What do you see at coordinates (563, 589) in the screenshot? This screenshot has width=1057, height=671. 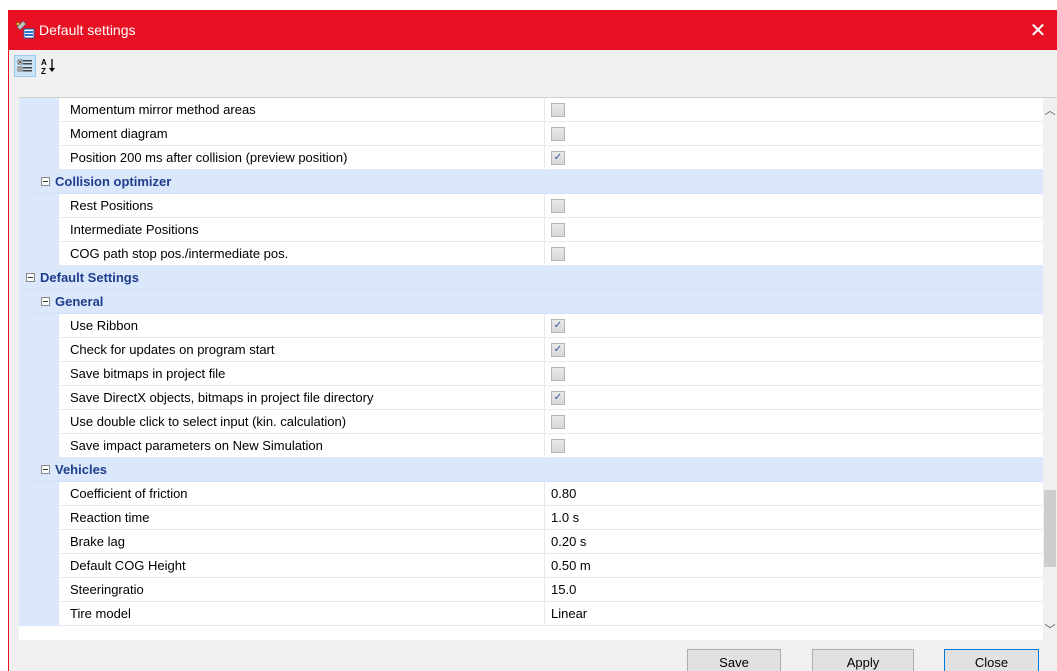 I see `property-value: 15.0` at bounding box center [563, 589].